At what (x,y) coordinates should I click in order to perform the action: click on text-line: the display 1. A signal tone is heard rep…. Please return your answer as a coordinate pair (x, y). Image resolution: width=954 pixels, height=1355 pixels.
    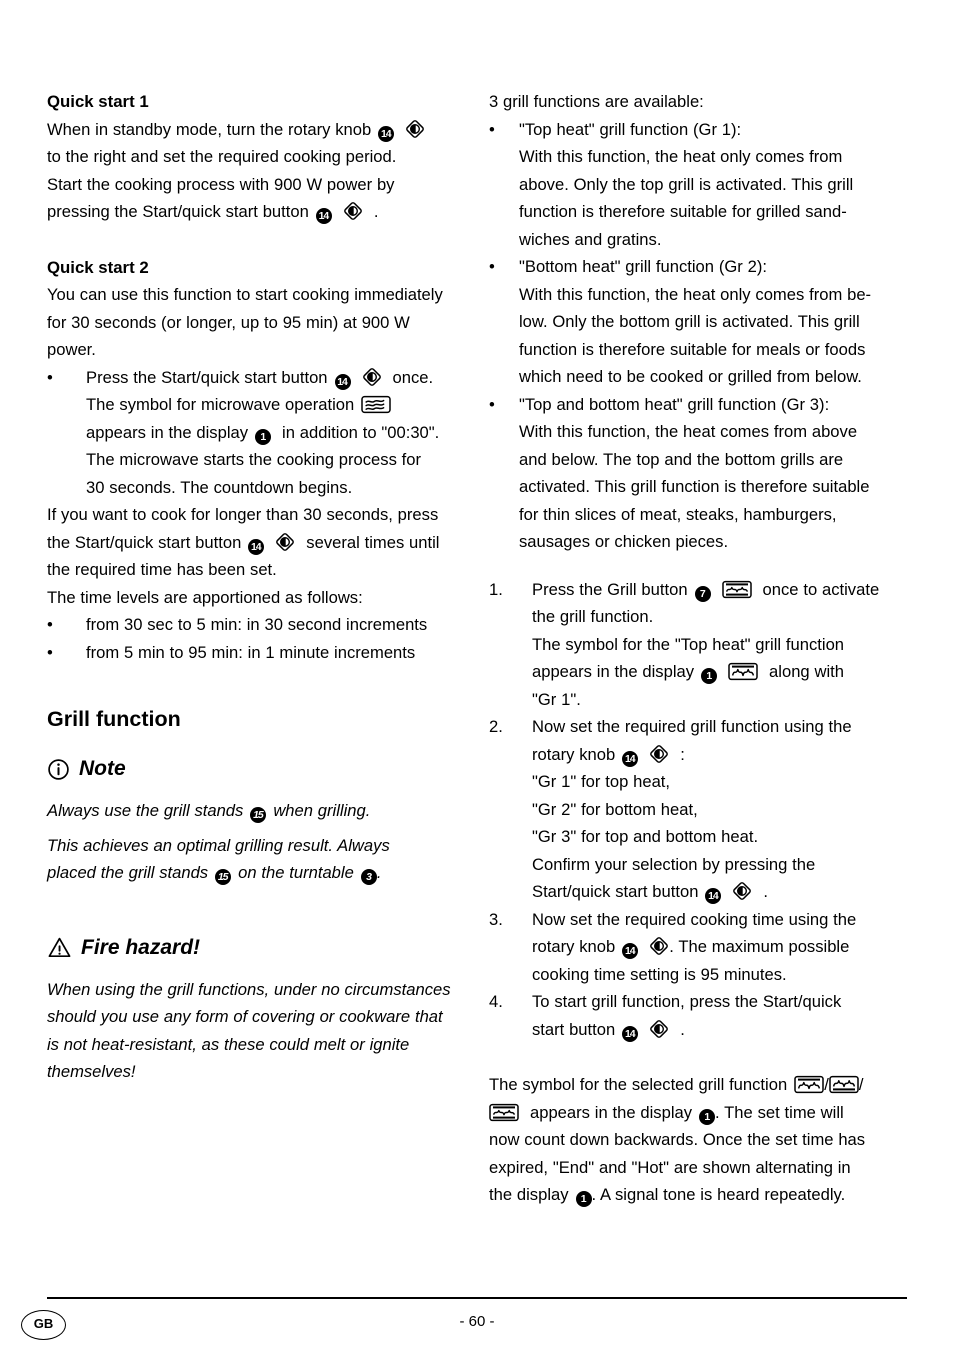
    Looking at the image, I should click on (667, 1196).